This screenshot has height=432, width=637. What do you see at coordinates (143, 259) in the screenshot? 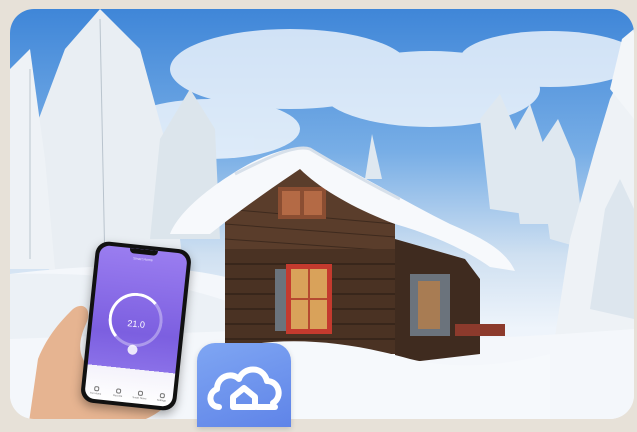
I see `app-title: Smart Home` at bounding box center [143, 259].